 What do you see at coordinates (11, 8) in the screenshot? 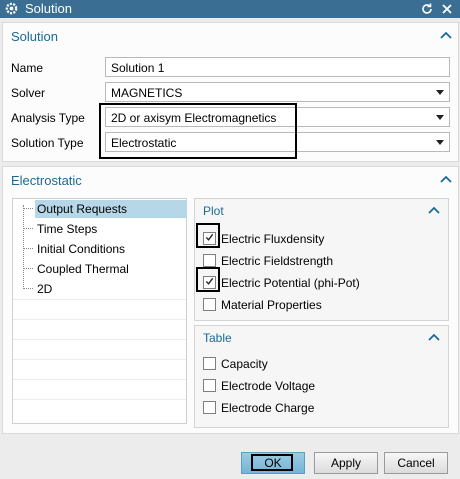
I see `gear-icon` at bounding box center [11, 8].